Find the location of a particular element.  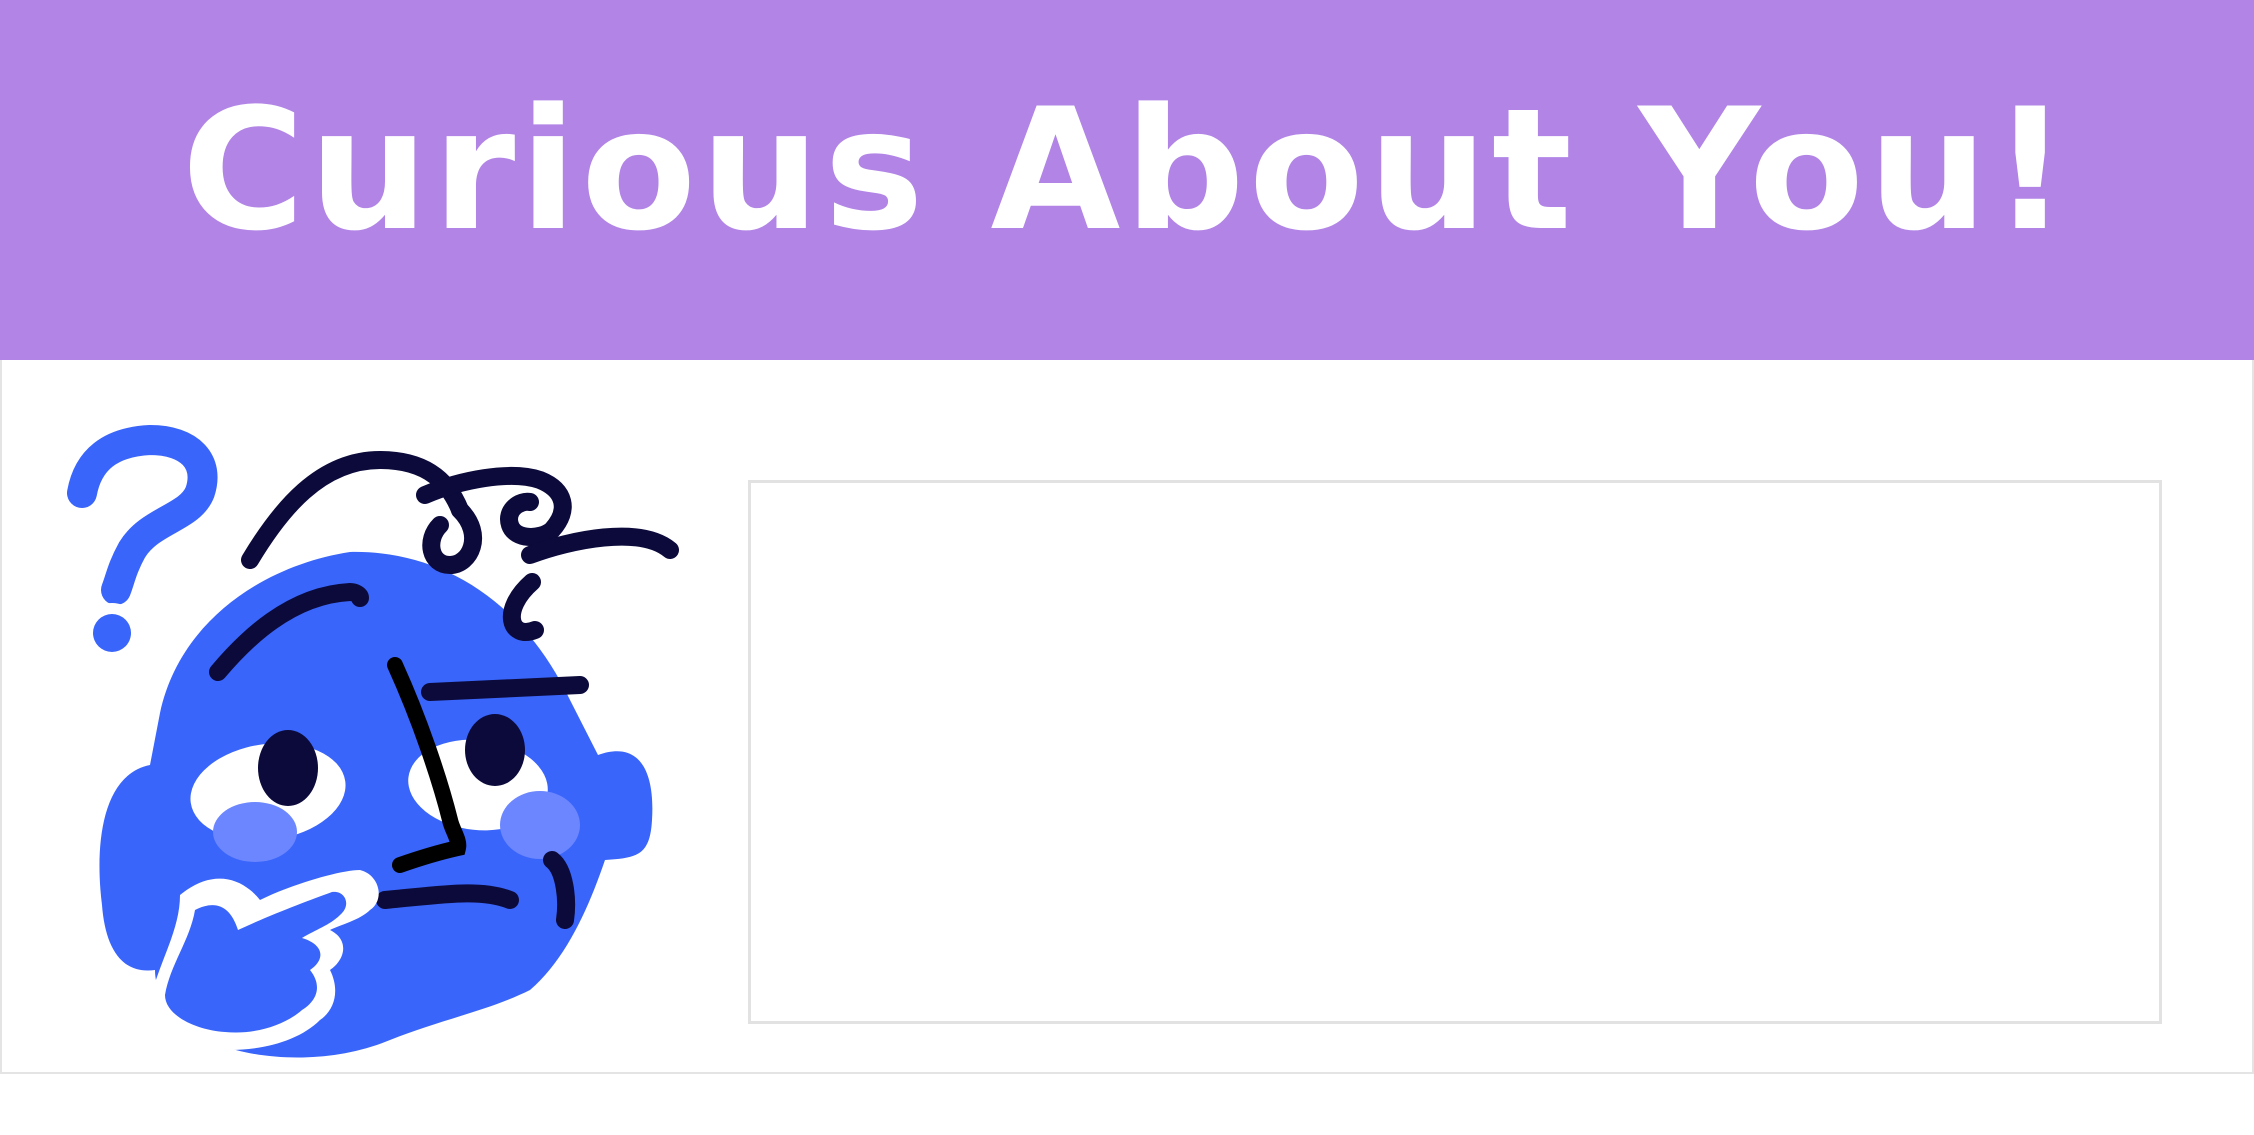

page-title: Curious About You! is located at coordinates (1127, 170).